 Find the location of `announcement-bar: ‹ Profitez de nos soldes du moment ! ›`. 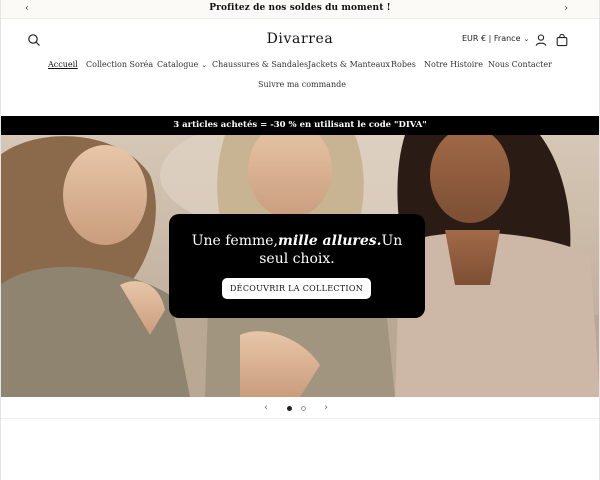

announcement-bar: ‹ Profitez de nos soldes du moment ! › is located at coordinates (300, 9).